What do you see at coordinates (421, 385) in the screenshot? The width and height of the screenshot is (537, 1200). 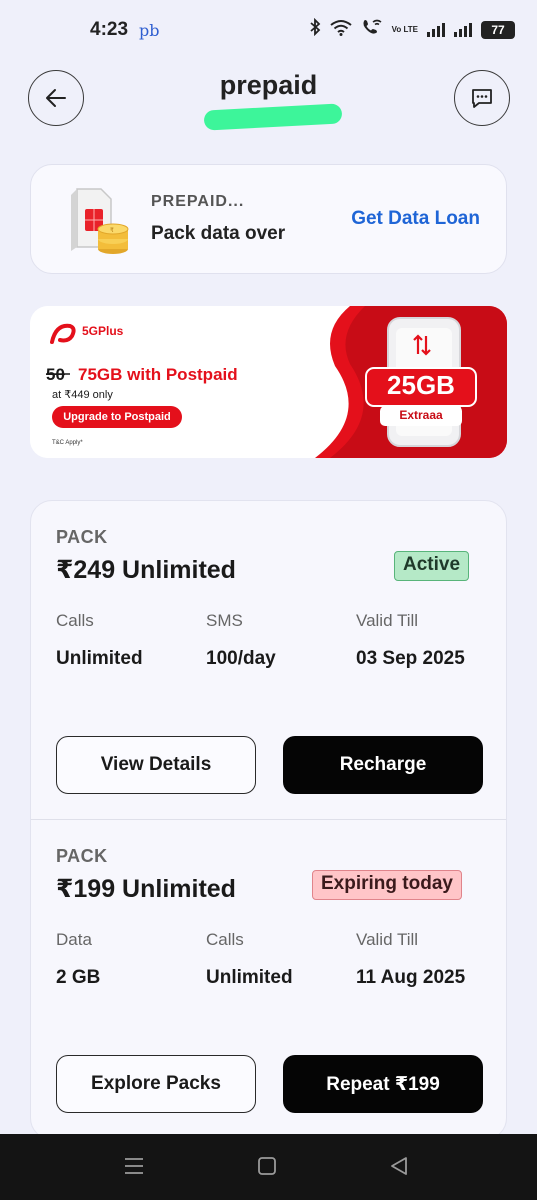 I see `banner-extra-data: 25GB` at bounding box center [421, 385].